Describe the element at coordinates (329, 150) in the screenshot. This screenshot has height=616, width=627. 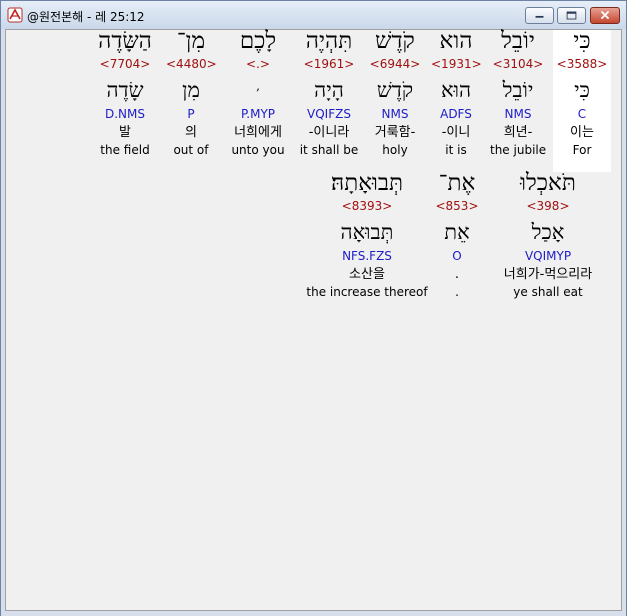
I see `english-gloss: it shall be` at that location.